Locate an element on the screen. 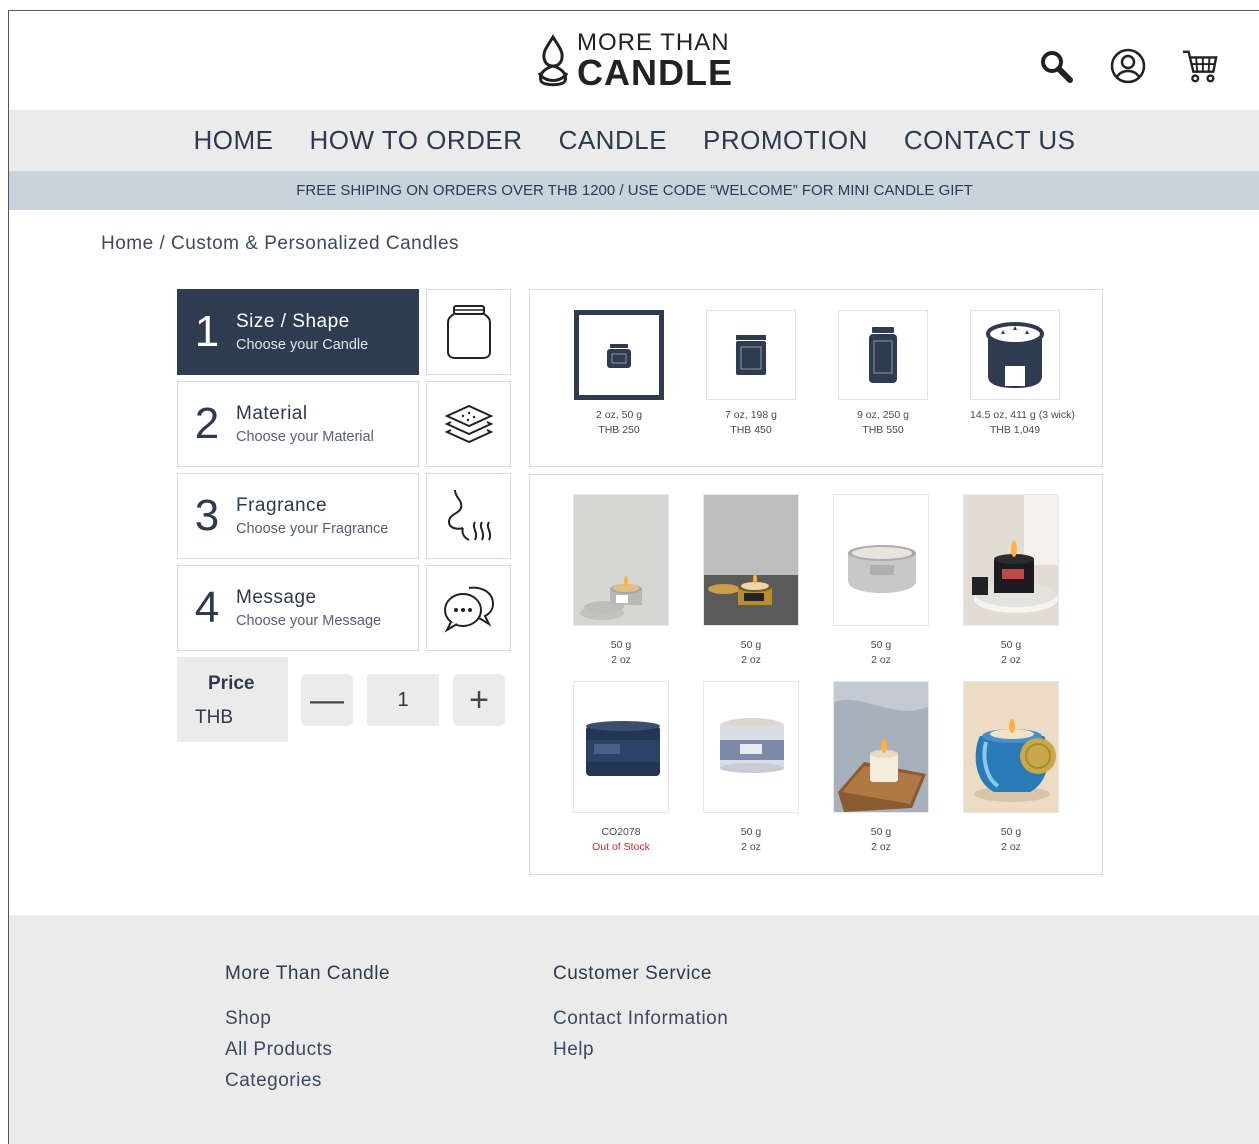 This screenshot has width=1259, height=1144. jar-small-icon is located at coordinates (619, 355).